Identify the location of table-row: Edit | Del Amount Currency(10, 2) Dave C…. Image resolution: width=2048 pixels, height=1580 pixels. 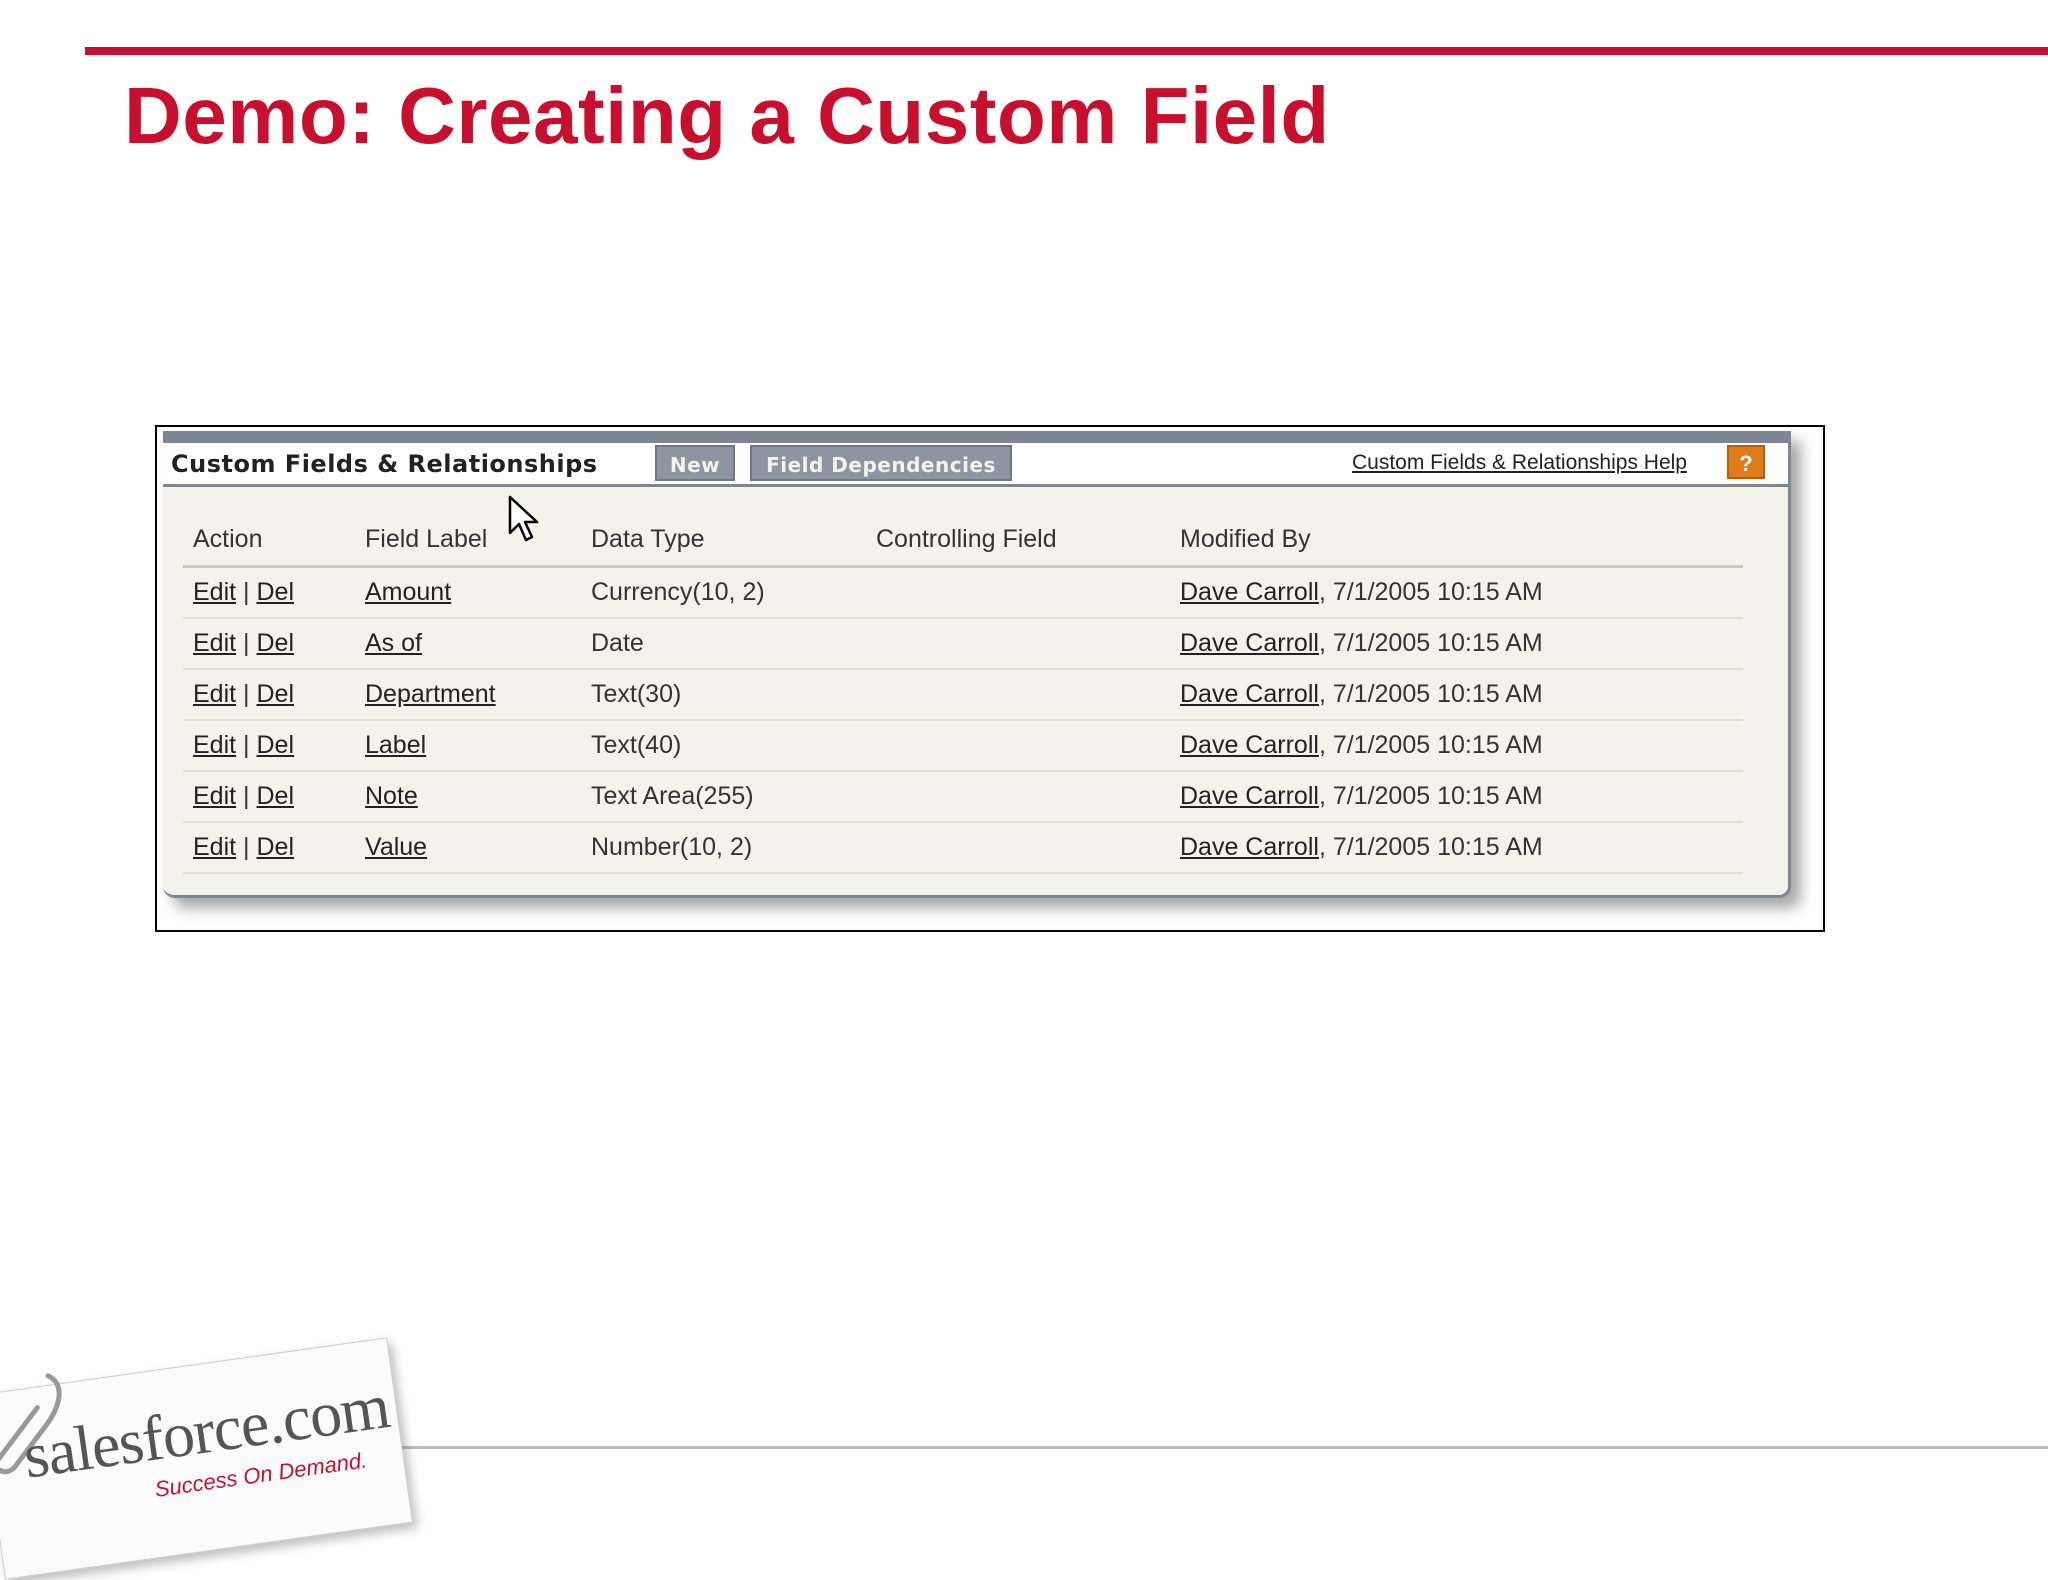
(963, 592).